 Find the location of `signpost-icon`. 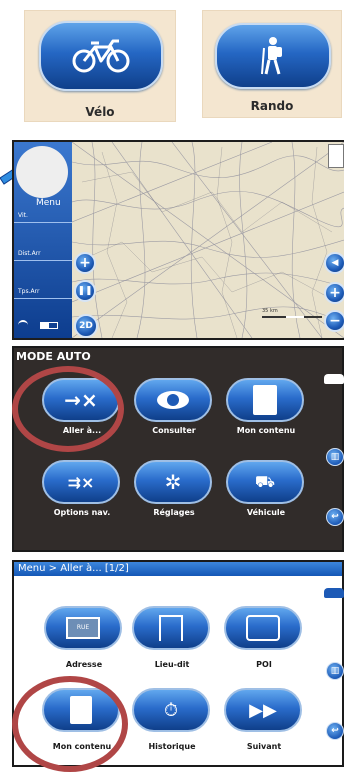

signpost-icon is located at coordinates (171, 628).